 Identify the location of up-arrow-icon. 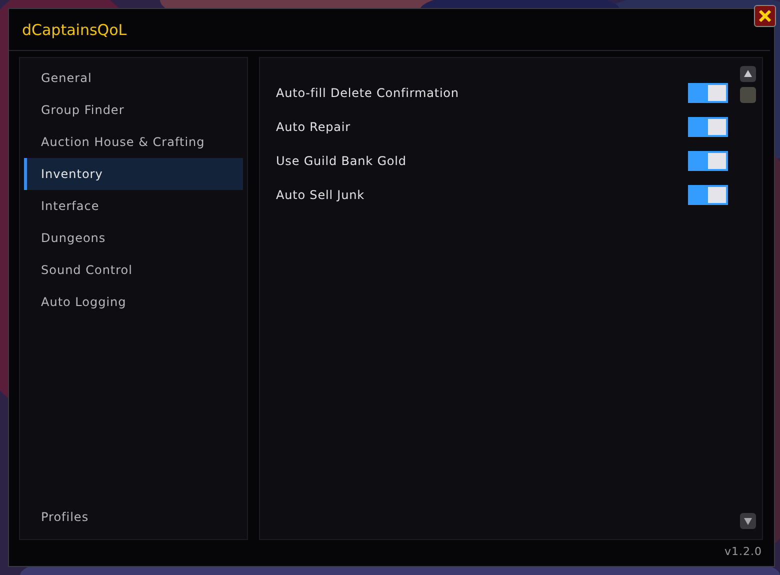
(748, 74).